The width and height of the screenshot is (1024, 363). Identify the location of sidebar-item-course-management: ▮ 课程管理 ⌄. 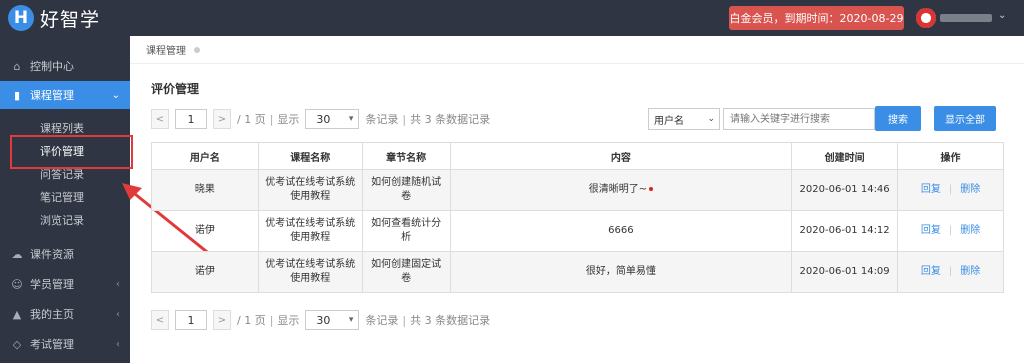
(65, 95).